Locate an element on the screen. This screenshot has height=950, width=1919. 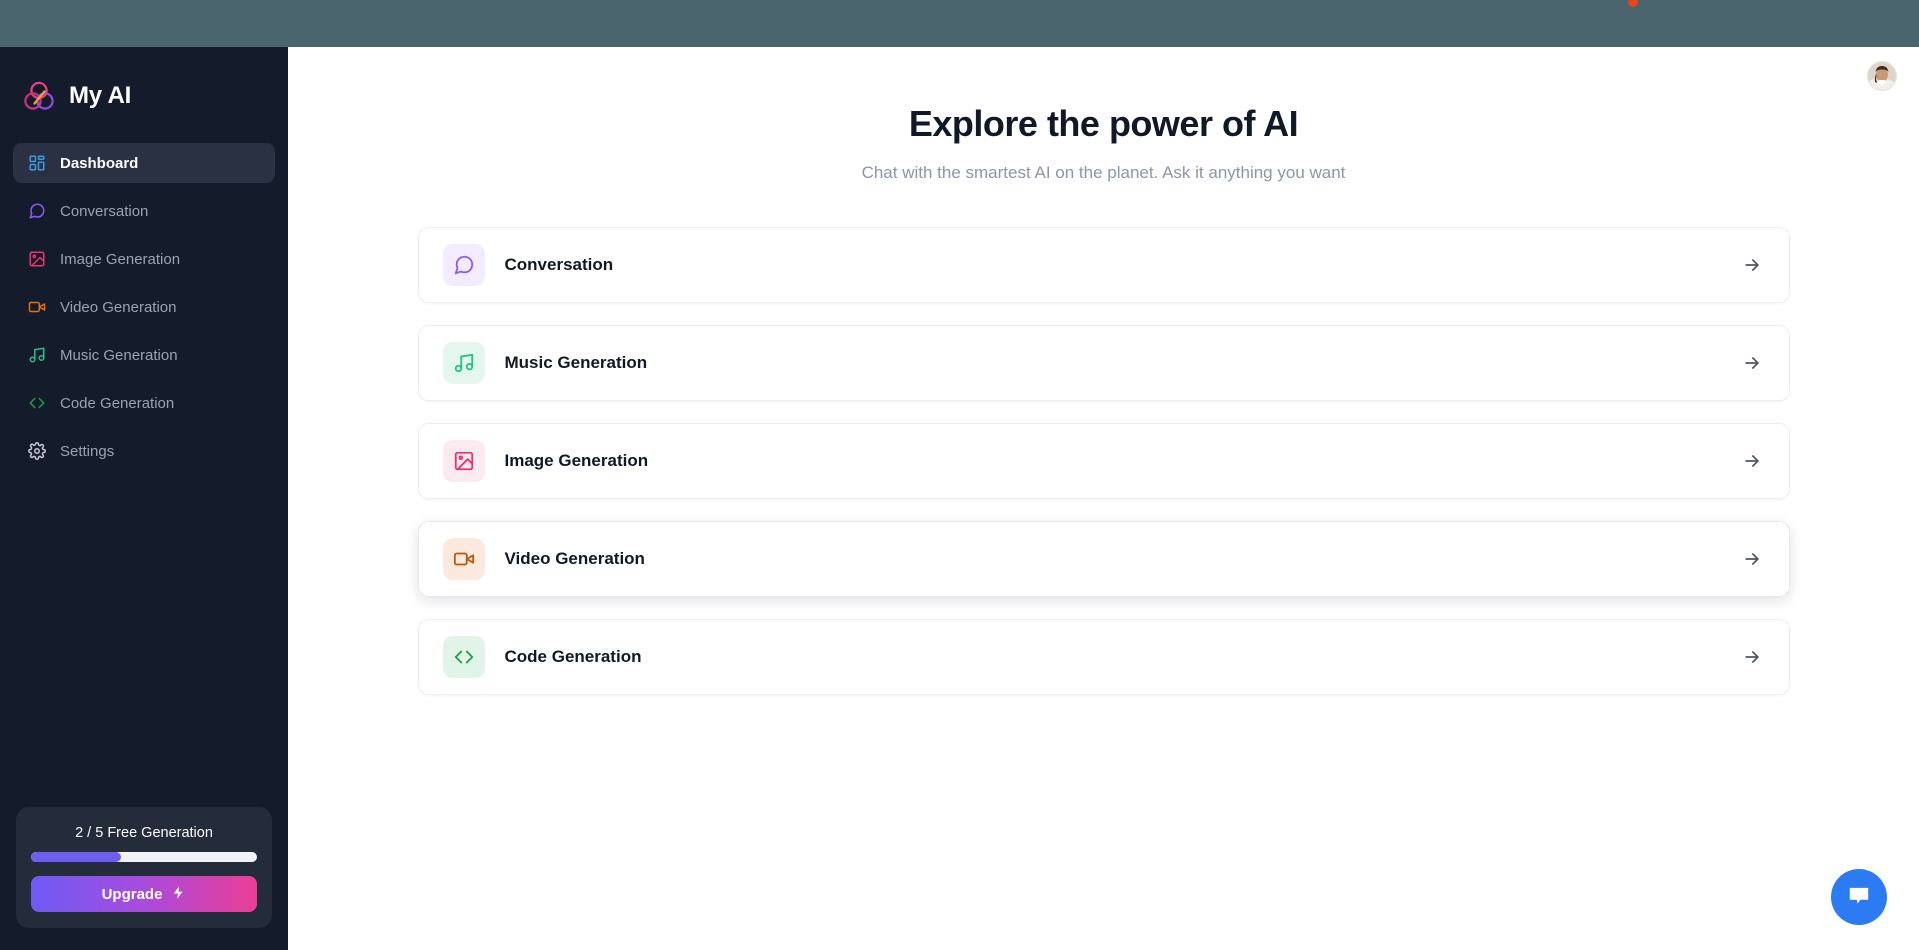
brand: My AI is located at coordinates (144, 83).